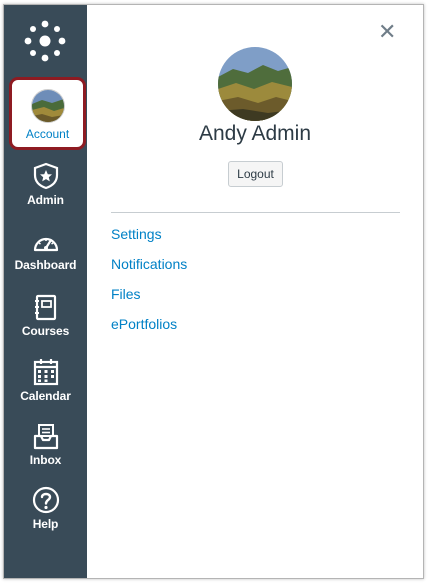 This screenshot has width=429, height=583. I want to click on divider, so click(255, 212).